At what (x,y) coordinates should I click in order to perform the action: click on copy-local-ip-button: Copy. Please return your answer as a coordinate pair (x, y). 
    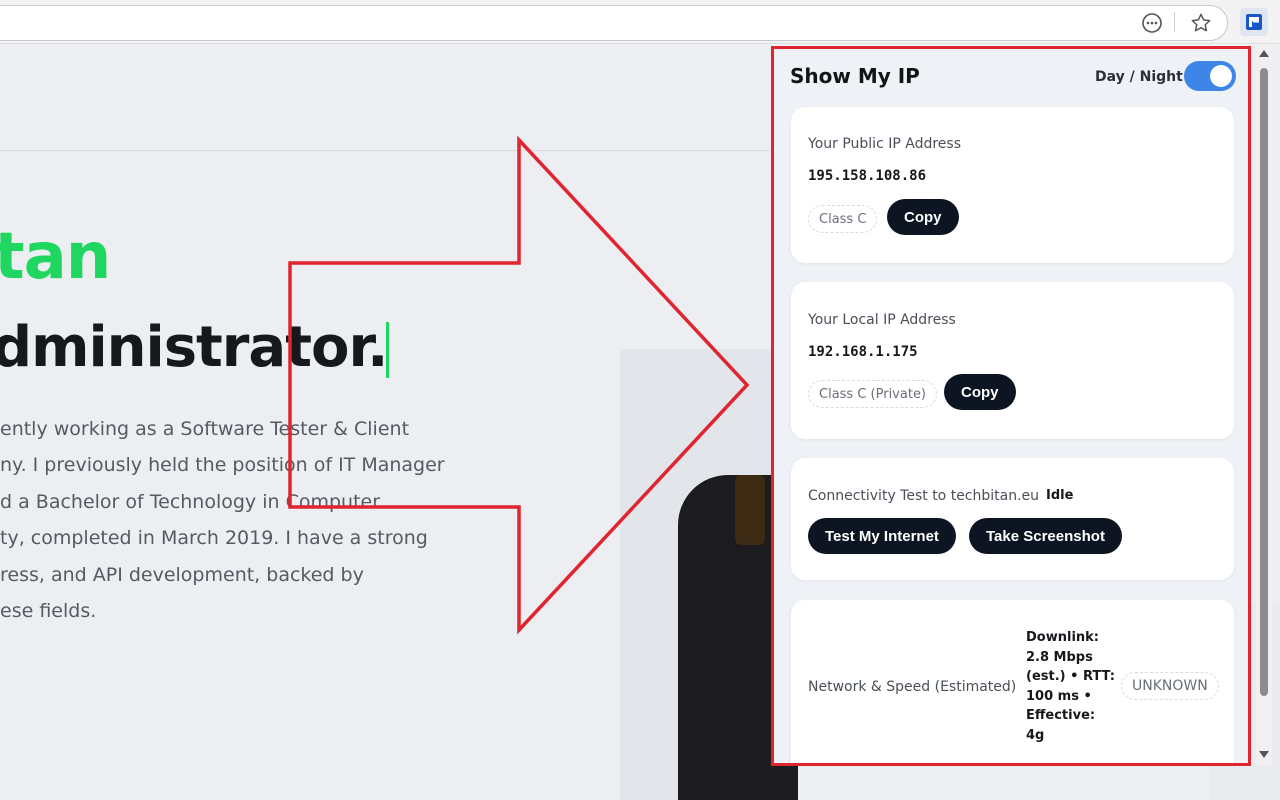
    Looking at the image, I should click on (980, 392).